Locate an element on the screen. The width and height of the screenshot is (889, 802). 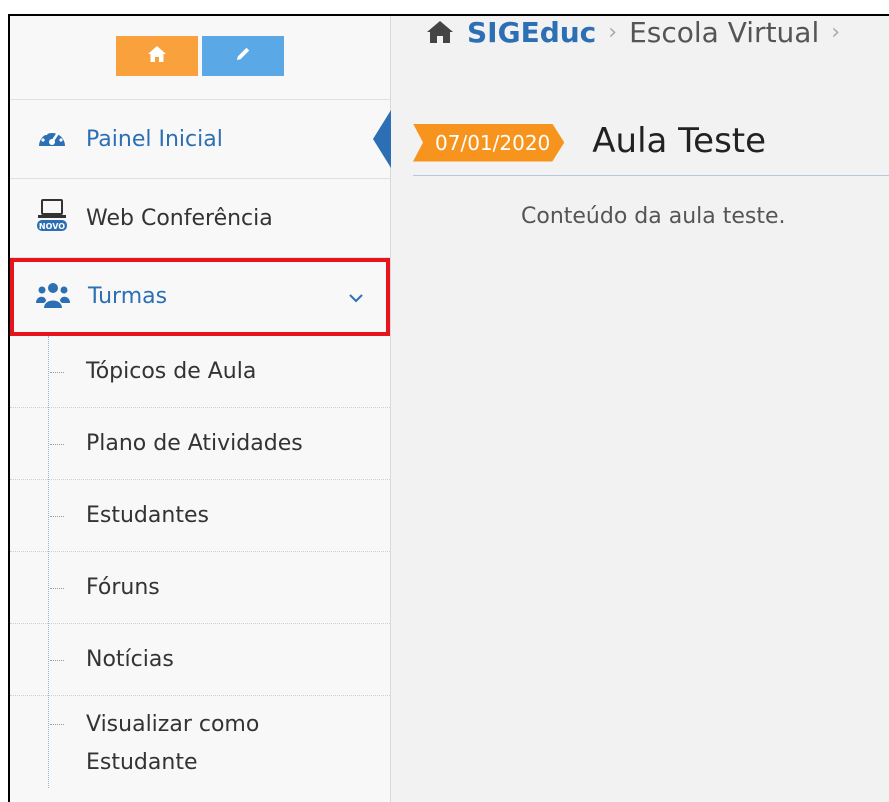
submenu-item-label: Plano de Atividades is located at coordinates (194, 443).